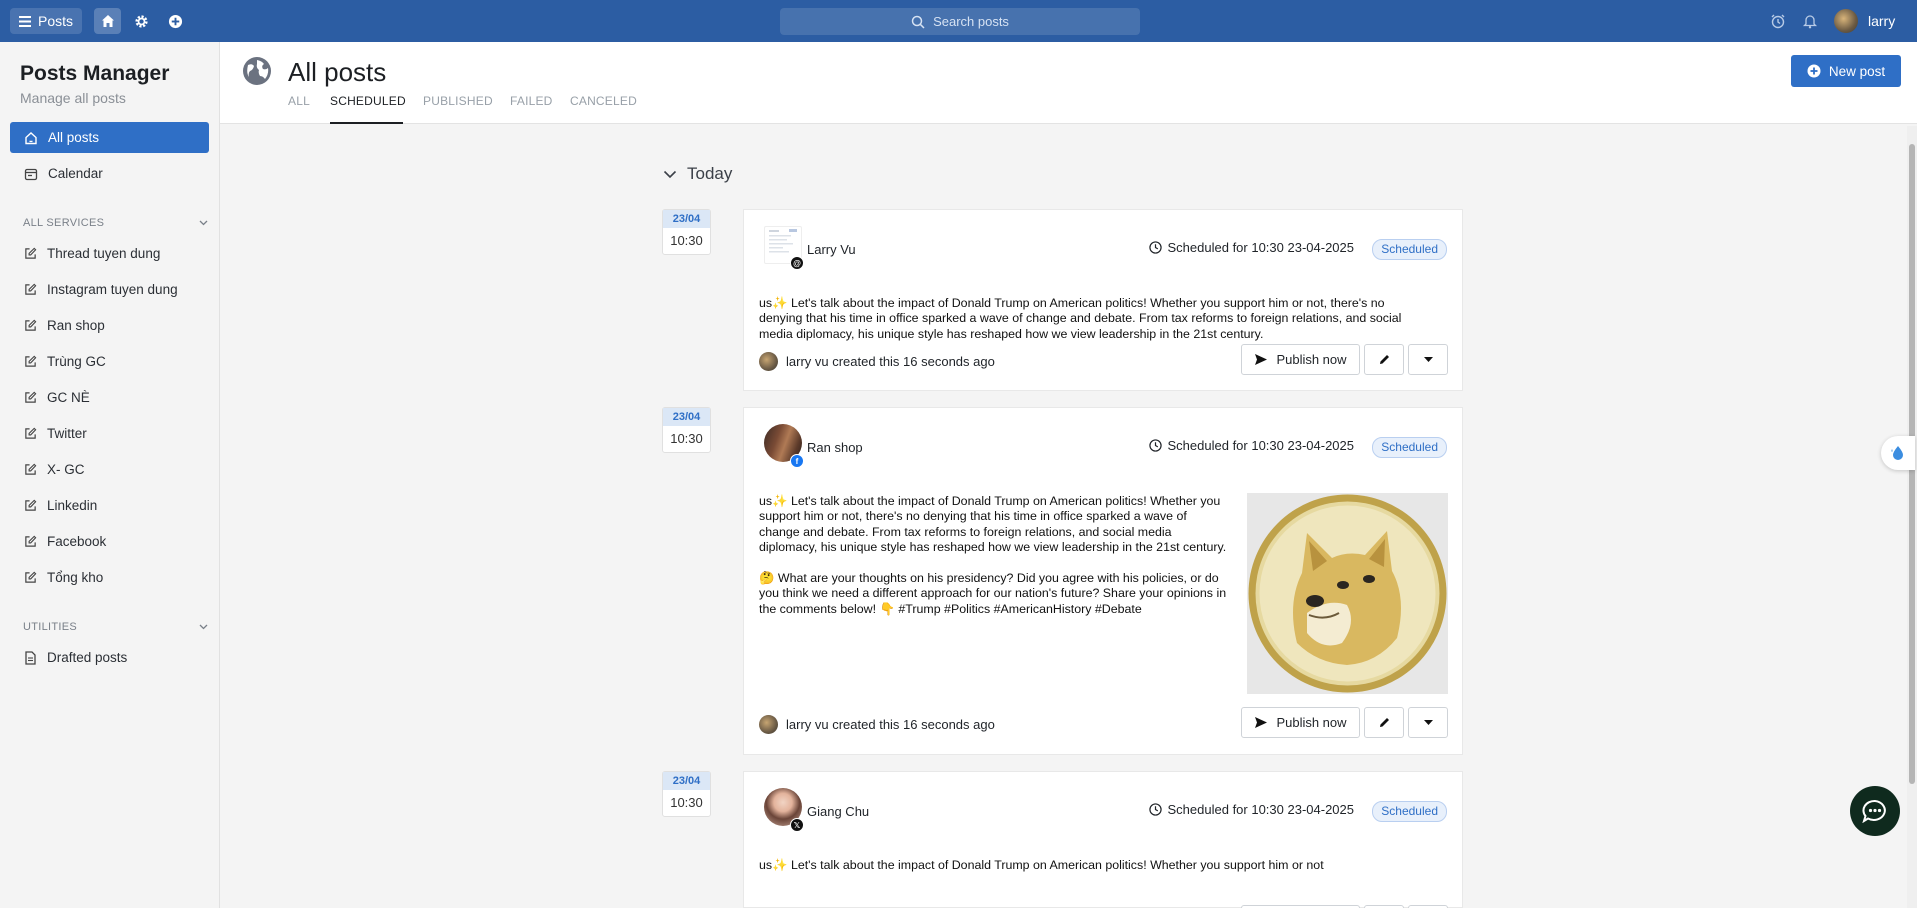 Image resolution: width=1917 pixels, height=908 pixels. I want to click on account-name: Giang Chu, so click(838, 811).